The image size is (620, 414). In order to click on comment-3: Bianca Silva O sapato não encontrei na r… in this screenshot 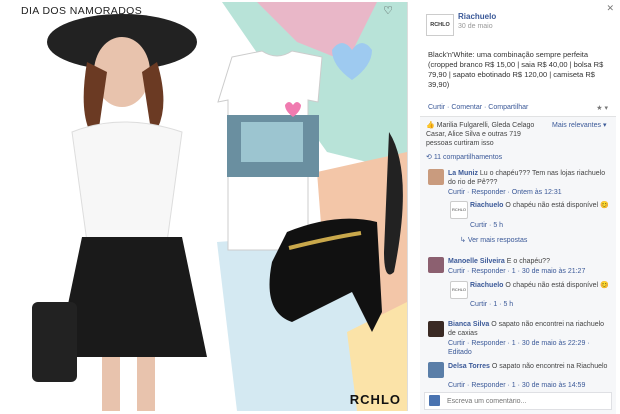, I will do `click(526, 329)`.